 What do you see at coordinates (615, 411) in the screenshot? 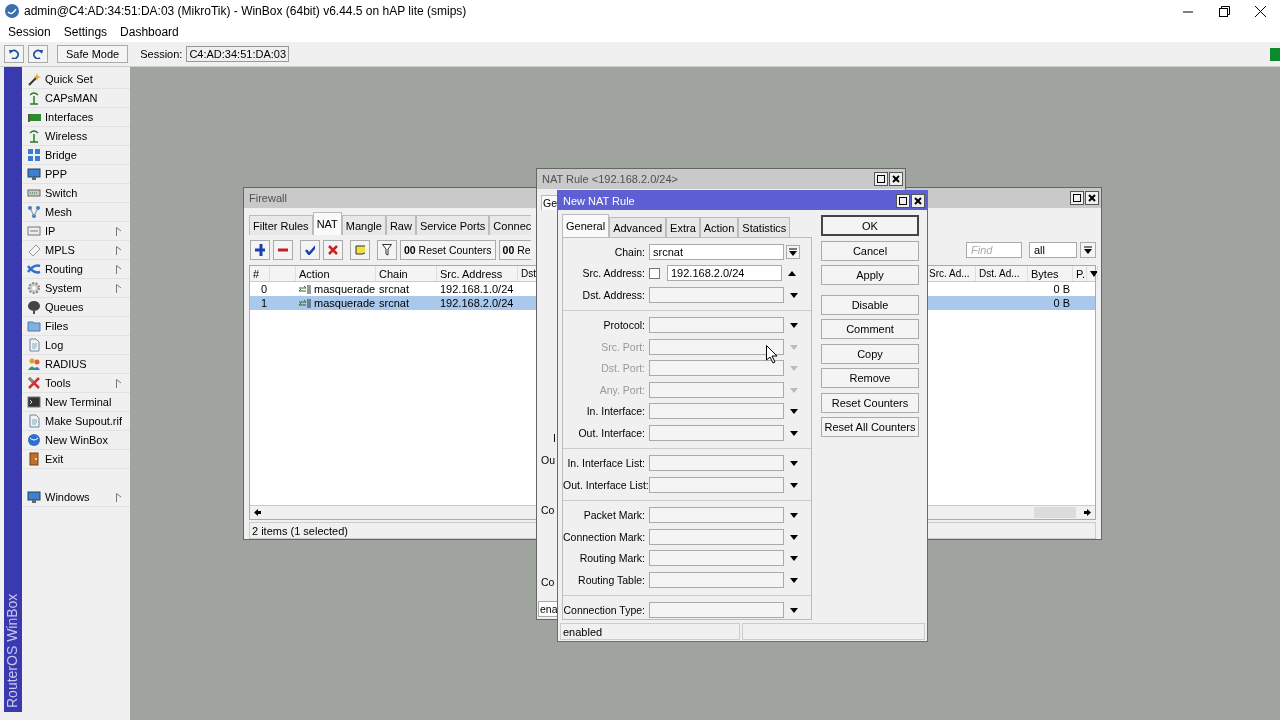
I see `field-label: In. Interface:` at bounding box center [615, 411].